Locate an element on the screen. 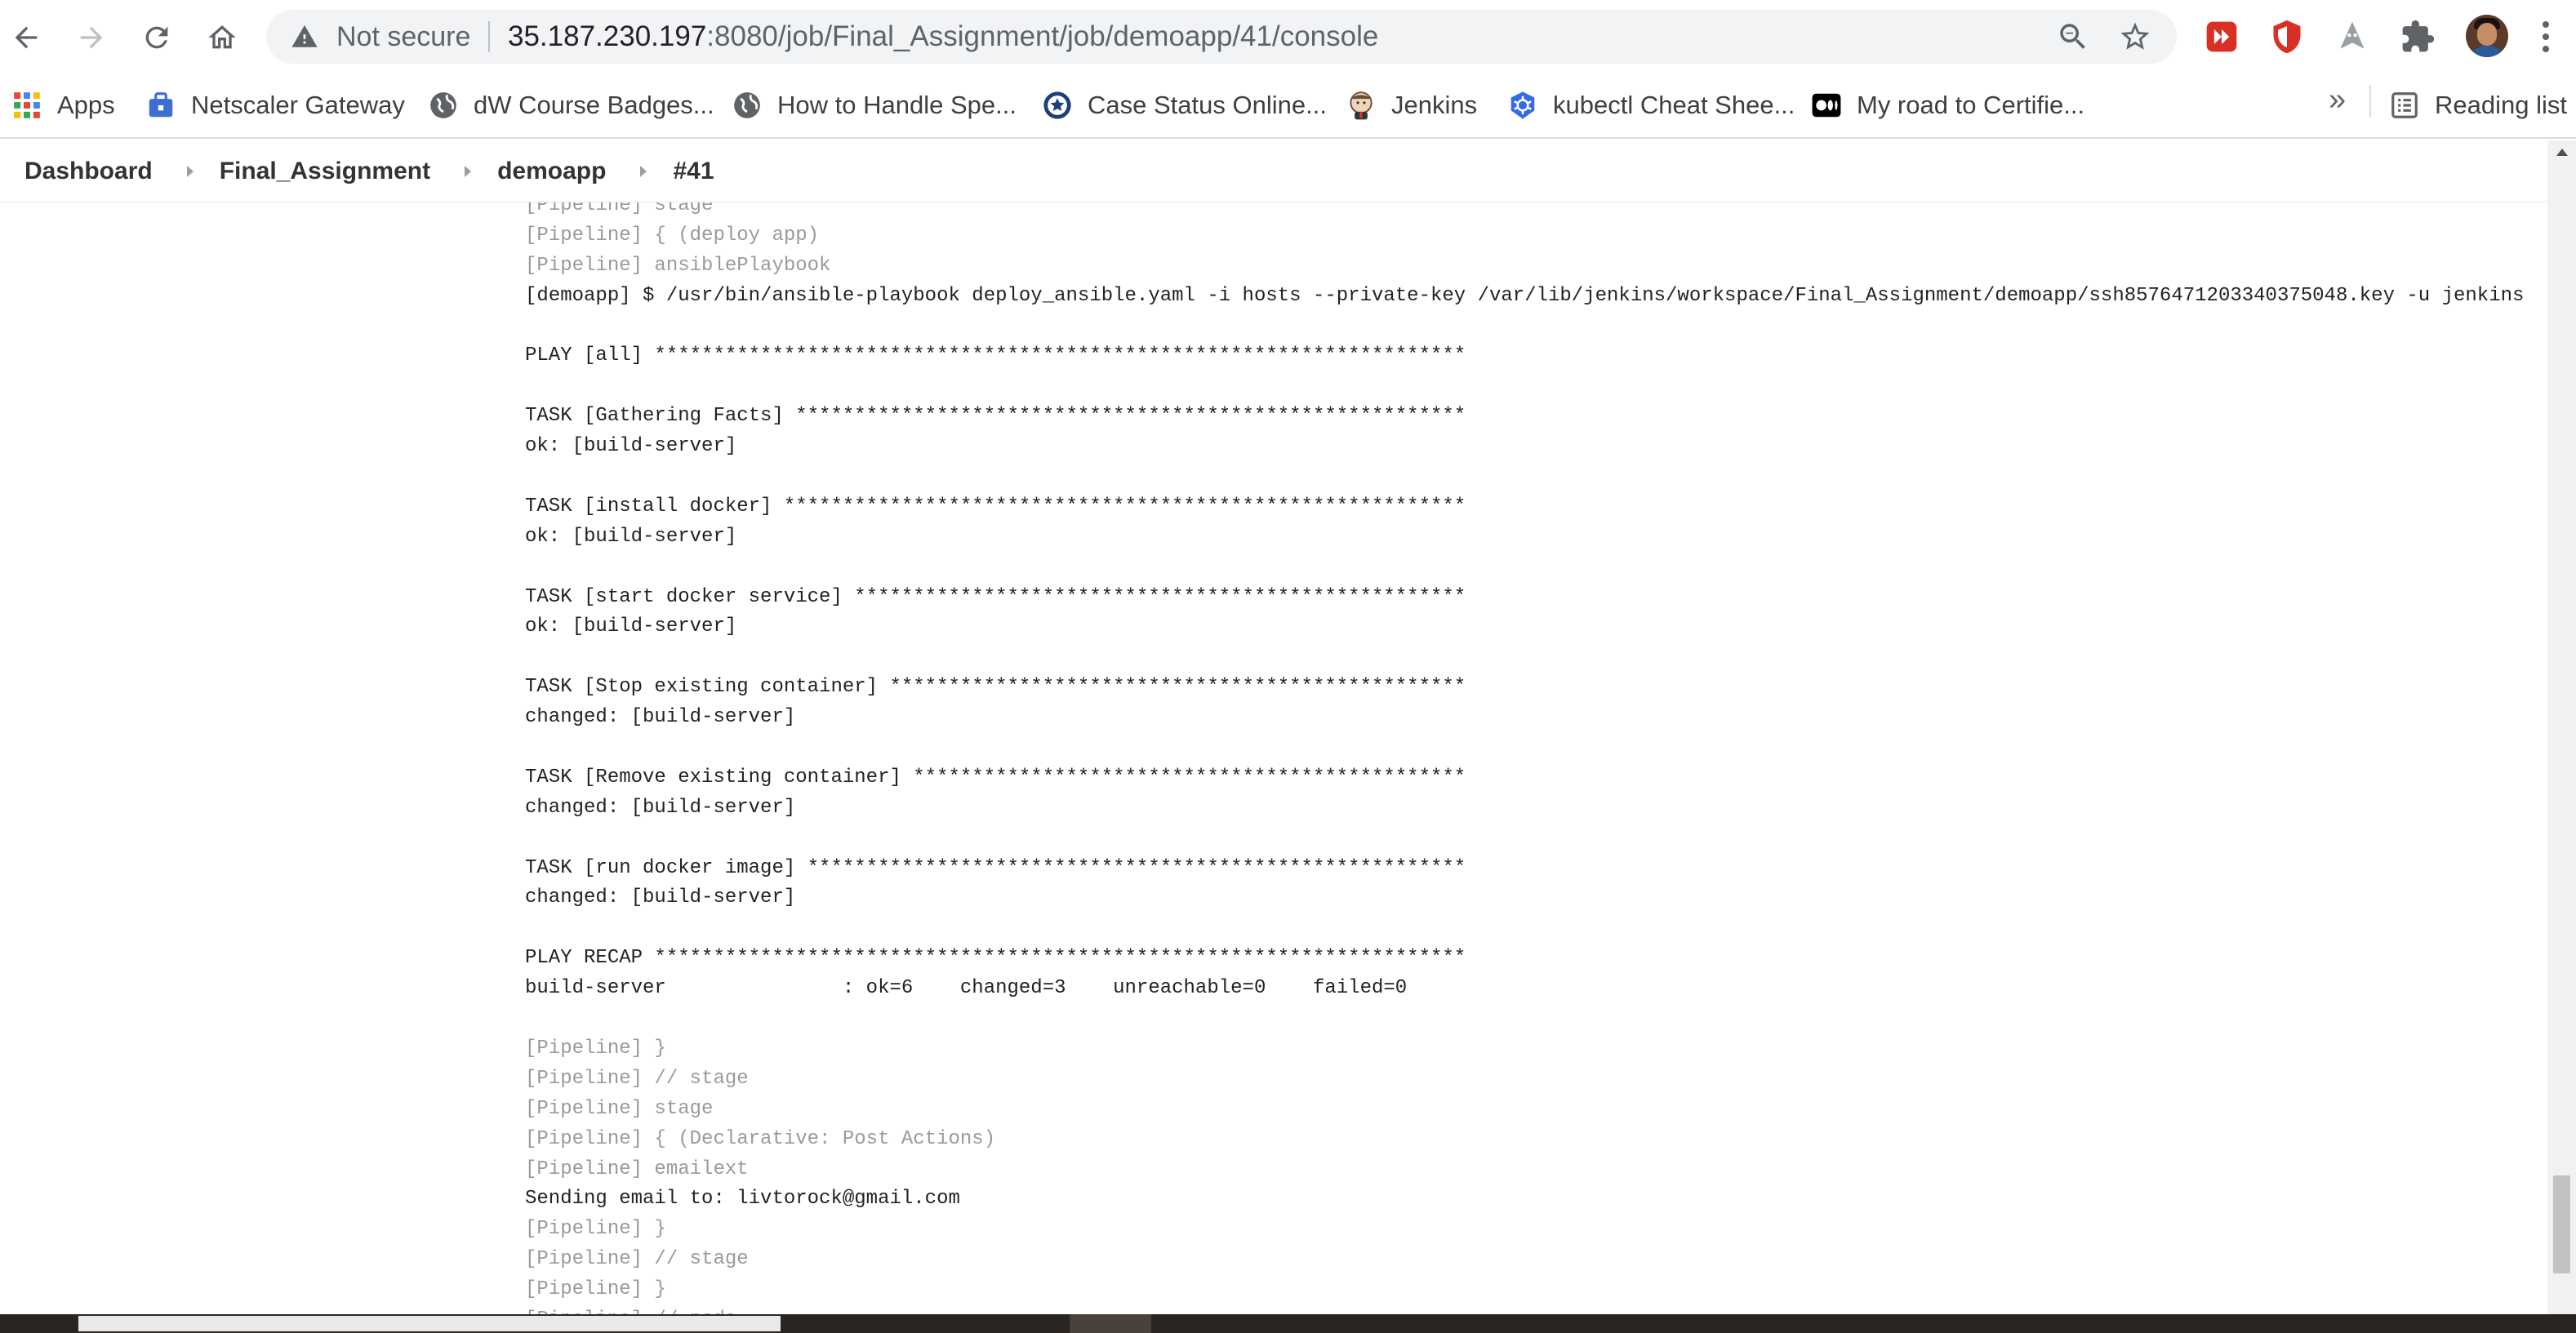 This screenshot has height=1333, width=2576. back-arrow-icon is located at coordinates (26, 37).